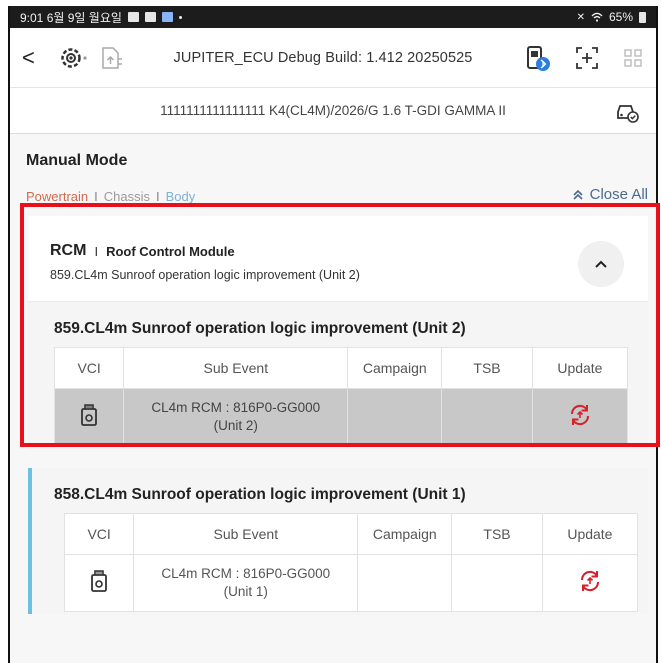  Describe the element at coordinates (77, 160) in the screenshot. I see `page-title: Manual Mode` at that location.